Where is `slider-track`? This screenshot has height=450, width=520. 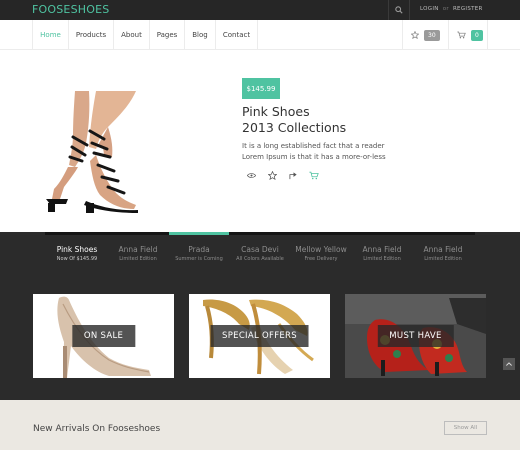
slider-track is located at coordinates (260, 233).